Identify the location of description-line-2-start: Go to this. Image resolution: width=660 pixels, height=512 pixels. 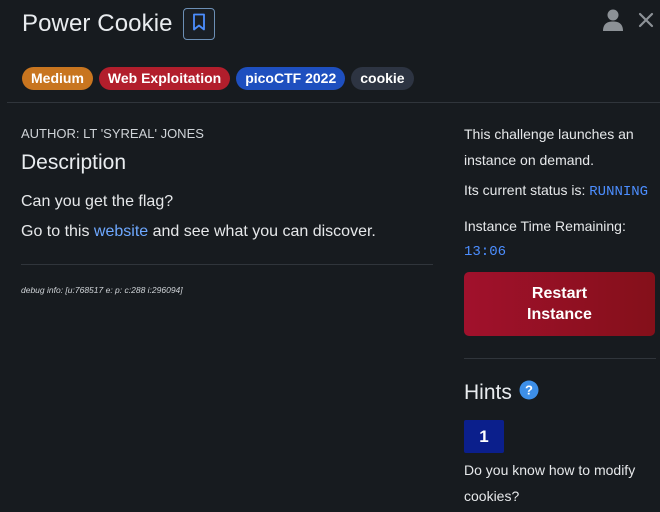
(57, 231).